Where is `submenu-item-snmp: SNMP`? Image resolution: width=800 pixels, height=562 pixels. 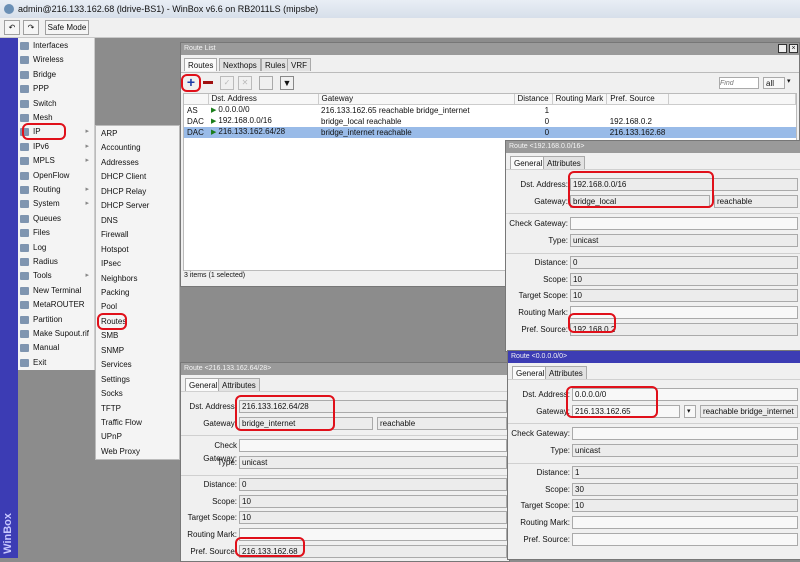
submenu-item-snmp: SNMP is located at coordinates (112, 351).